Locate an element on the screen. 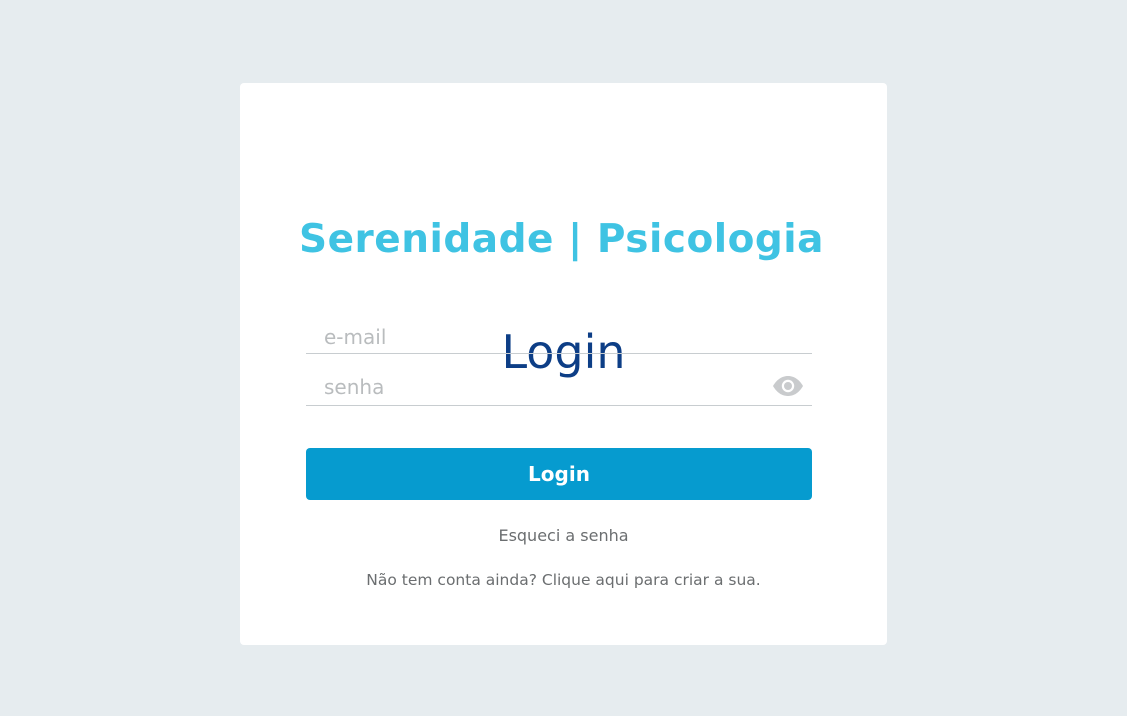 This screenshot has width=1127, height=716. password-field is located at coordinates (559, 386).